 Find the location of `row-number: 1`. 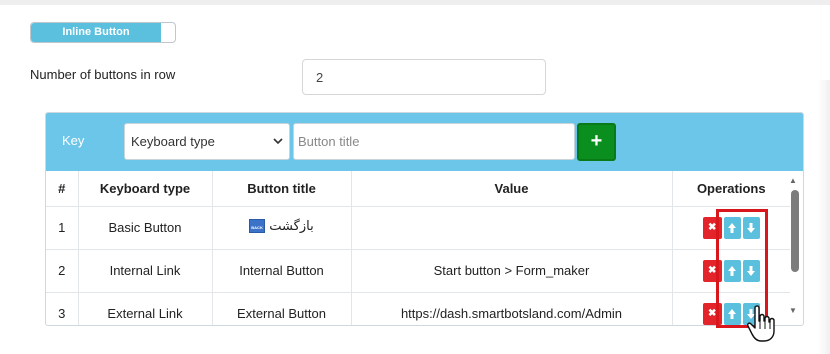

row-number: 1 is located at coordinates (62, 228).